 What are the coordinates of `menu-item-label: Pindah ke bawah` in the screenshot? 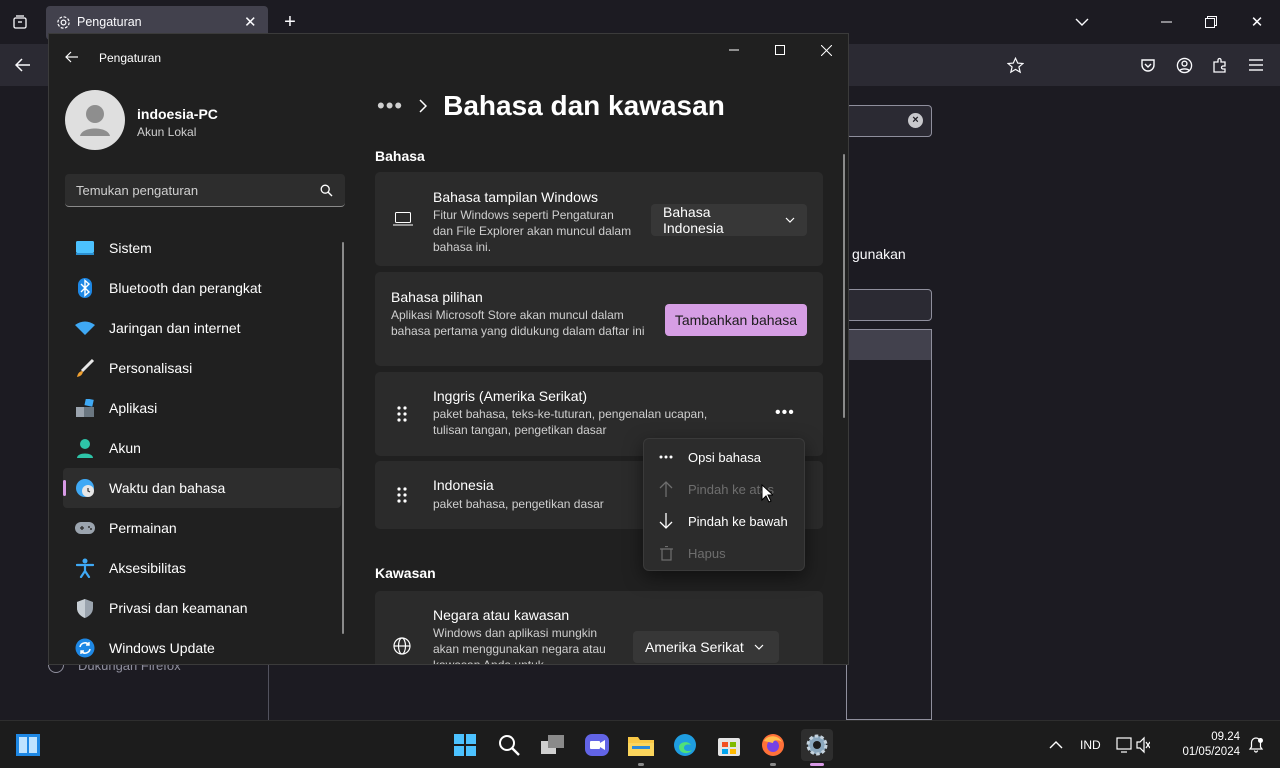 It's located at (738, 521).